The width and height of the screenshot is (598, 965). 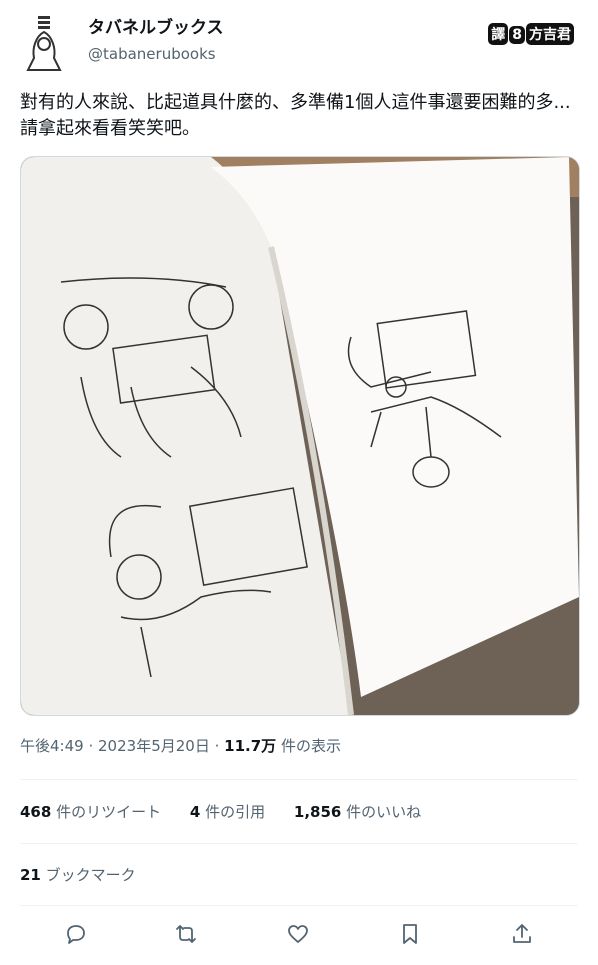 I want to click on retweets-count: 468, so click(x=36, y=812).